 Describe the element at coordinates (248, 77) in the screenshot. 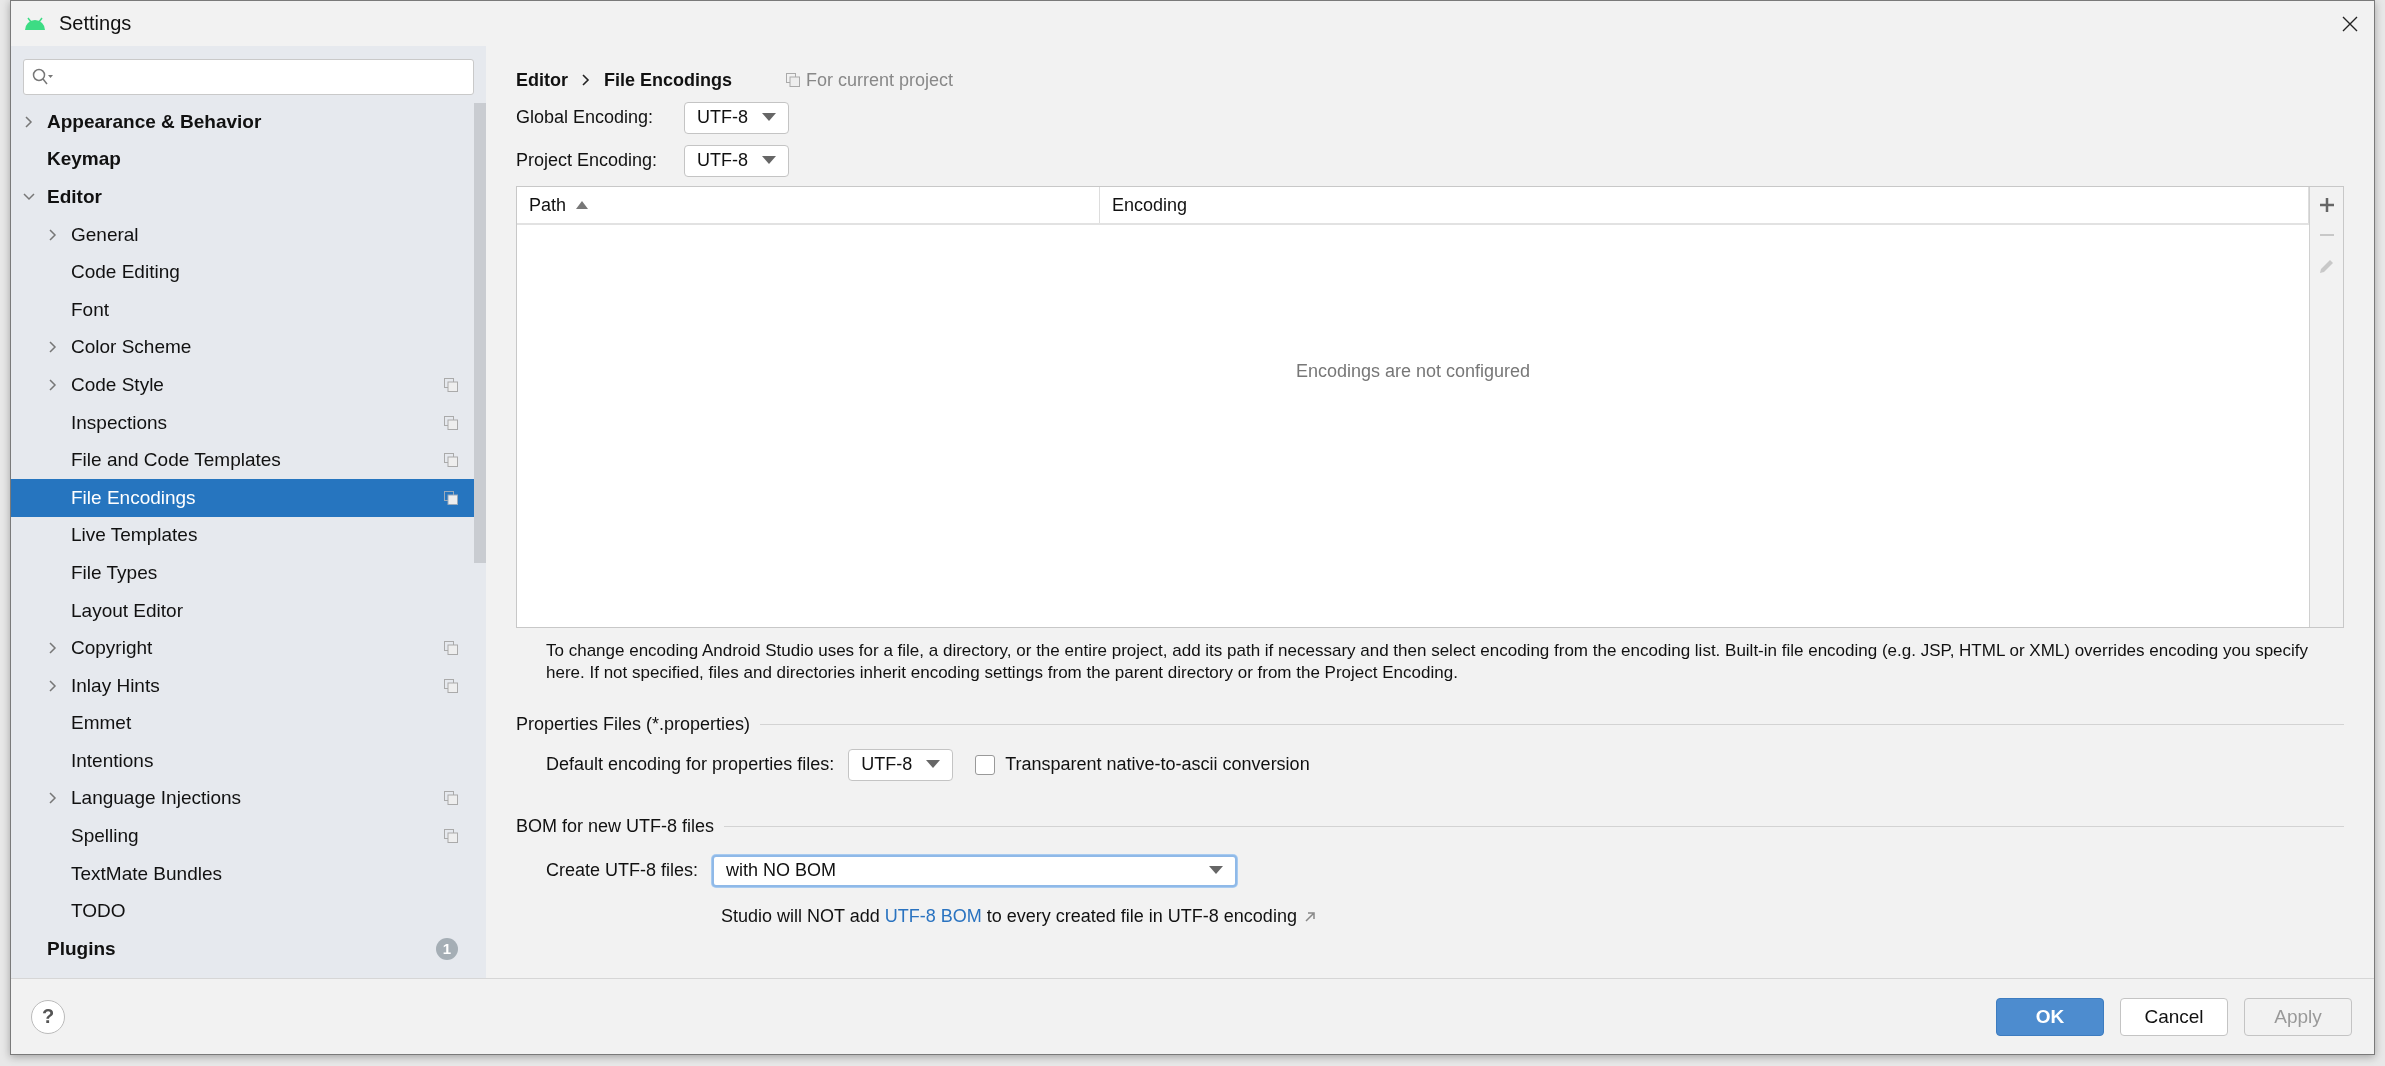

I see `search-field` at that location.